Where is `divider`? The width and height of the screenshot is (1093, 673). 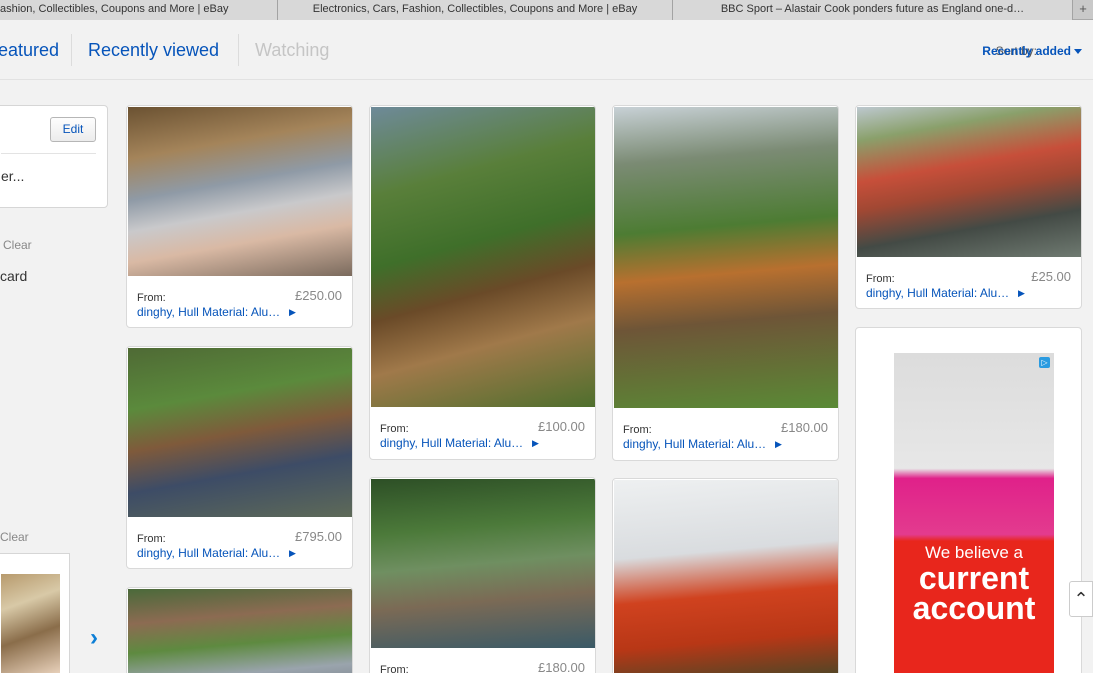 divider is located at coordinates (48, 153).